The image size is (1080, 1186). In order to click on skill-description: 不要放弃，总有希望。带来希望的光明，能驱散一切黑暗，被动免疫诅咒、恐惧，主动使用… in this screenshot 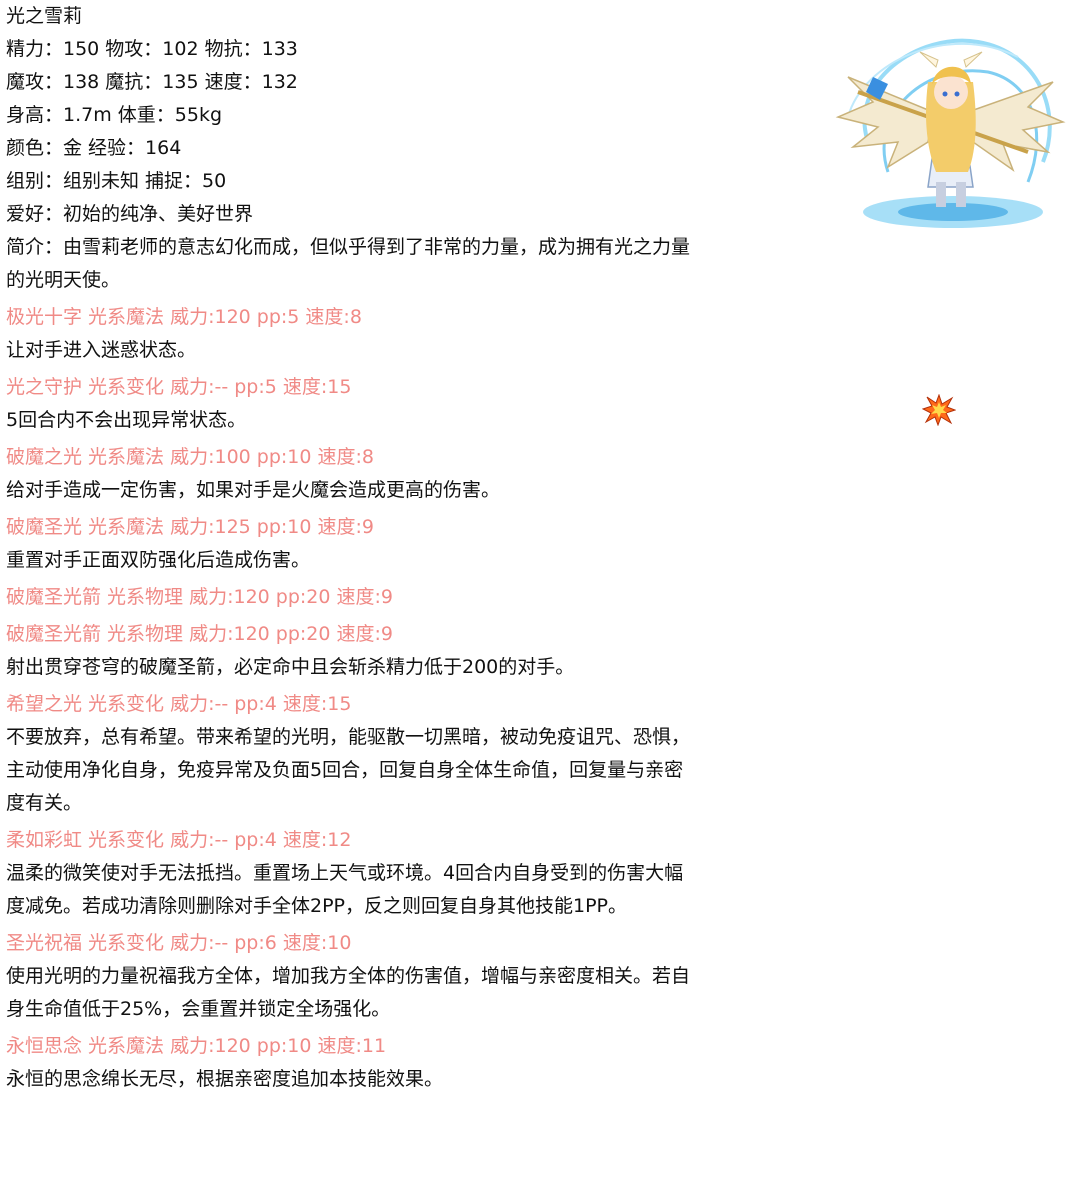, I will do `click(348, 770)`.